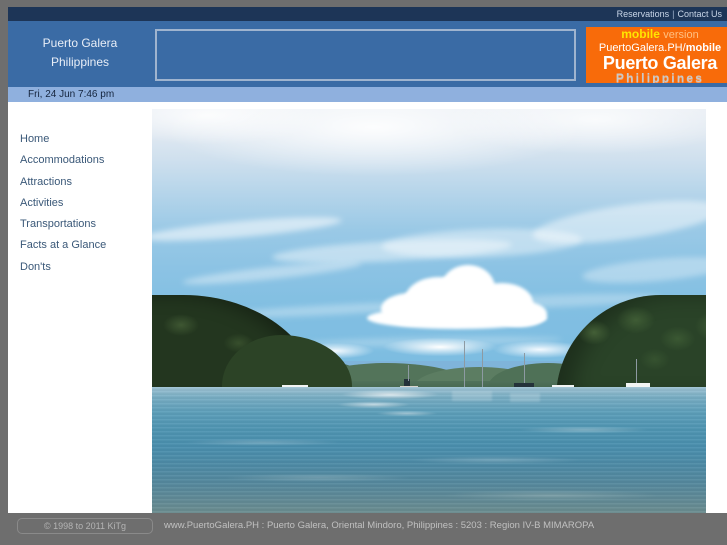  What do you see at coordinates (640, 34) in the screenshot?
I see `logo-mobile-text: mobile` at bounding box center [640, 34].